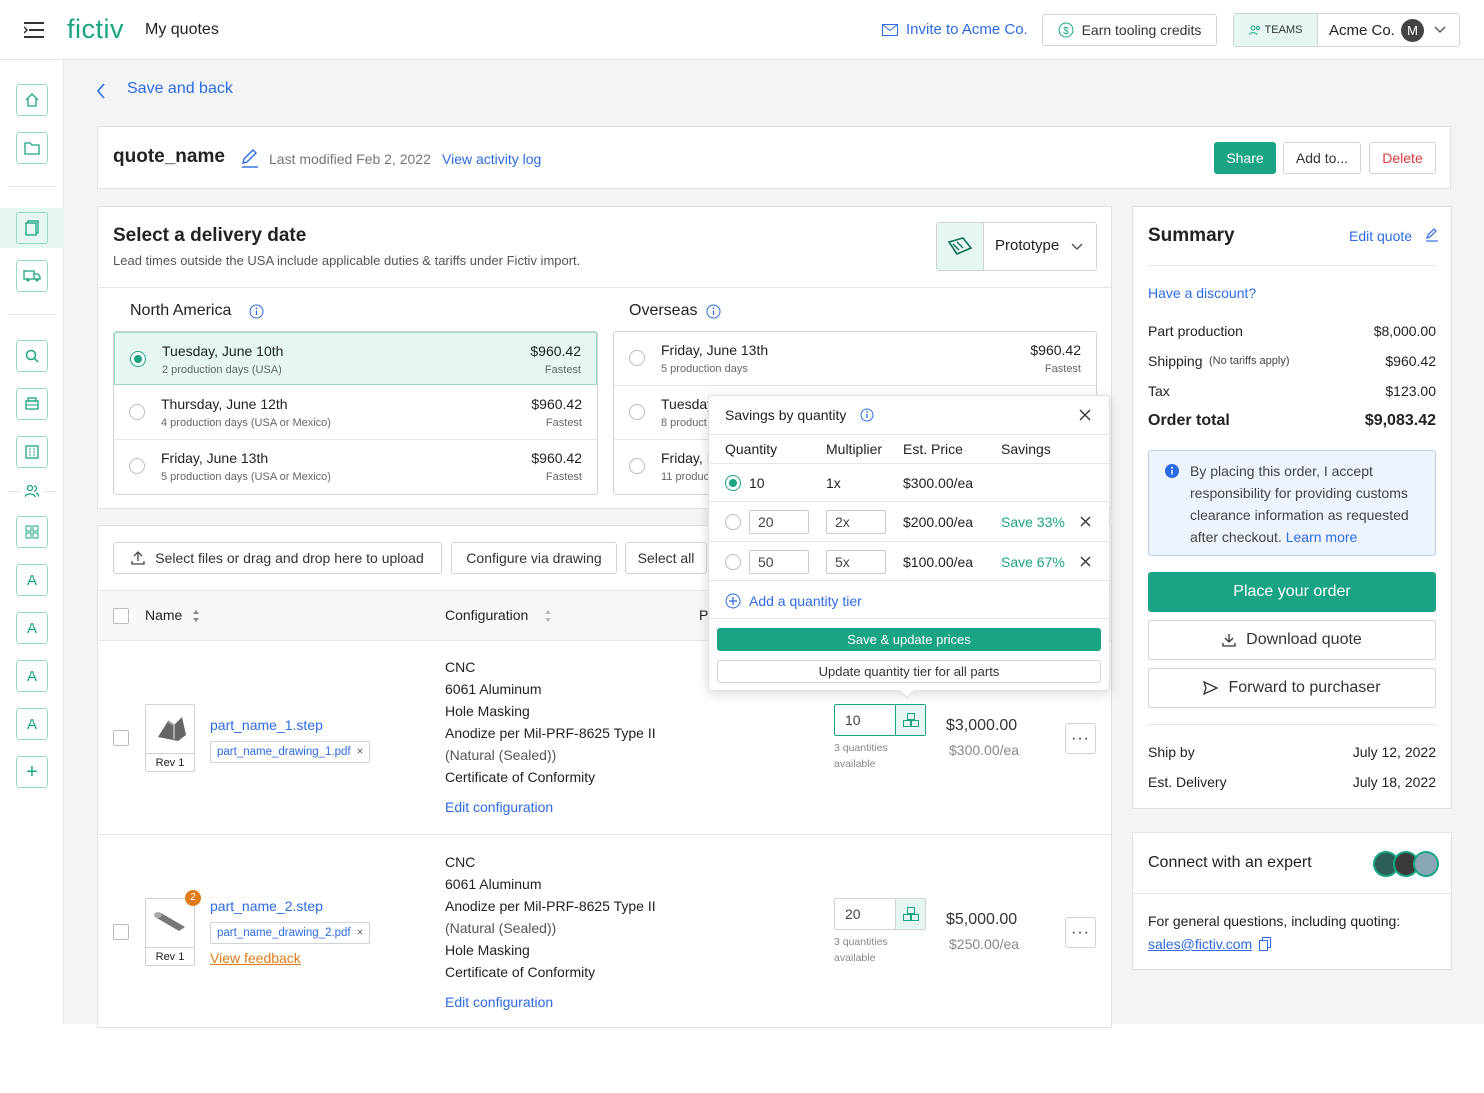 This screenshot has height=1093, width=1484. I want to click on drawing-chip: part_name_drawing_2.pdf ×, so click(290, 933).